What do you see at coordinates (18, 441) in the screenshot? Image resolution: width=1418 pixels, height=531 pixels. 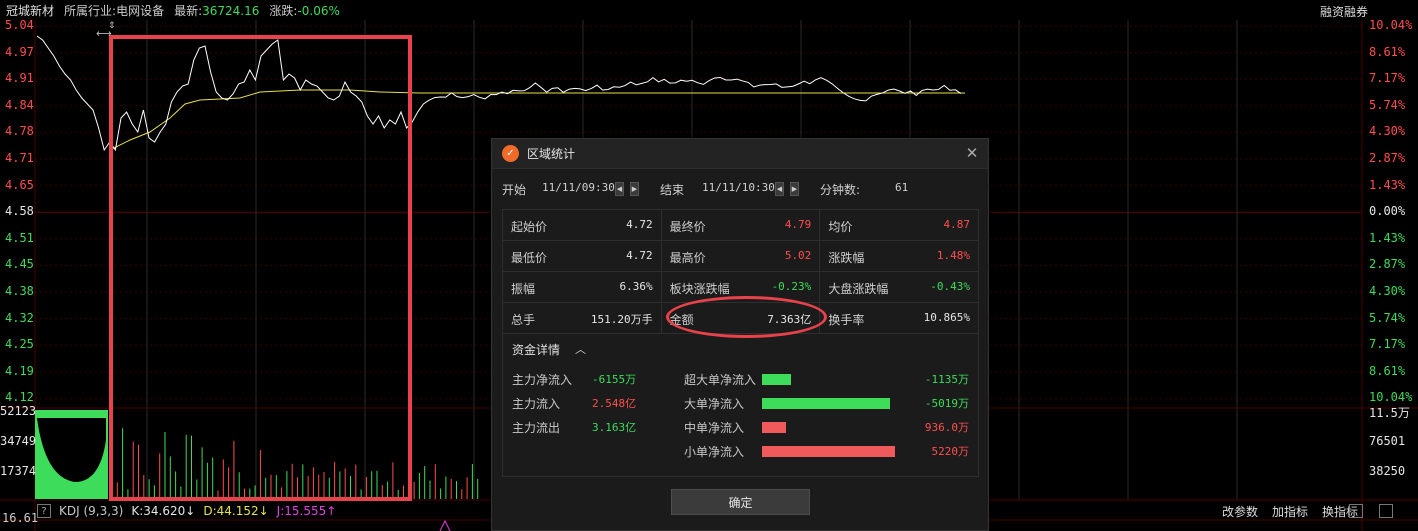 I see `volume-tick-left: 34749` at bounding box center [18, 441].